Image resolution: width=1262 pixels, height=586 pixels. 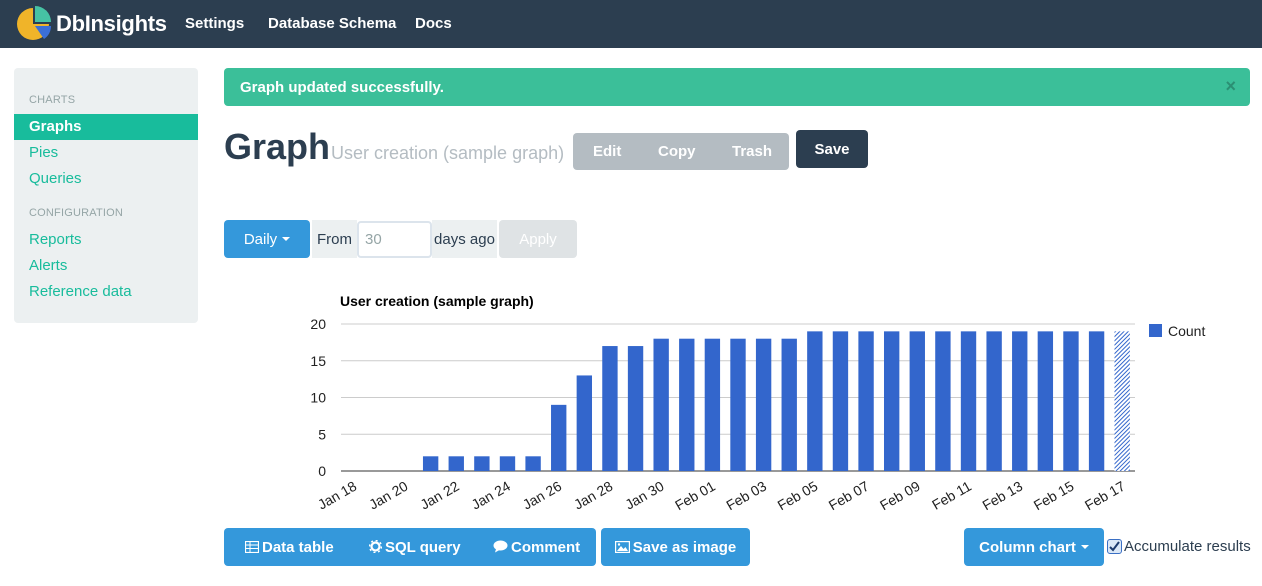 What do you see at coordinates (318, 361) in the screenshot?
I see `y-tick-label: 15` at bounding box center [318, 361].